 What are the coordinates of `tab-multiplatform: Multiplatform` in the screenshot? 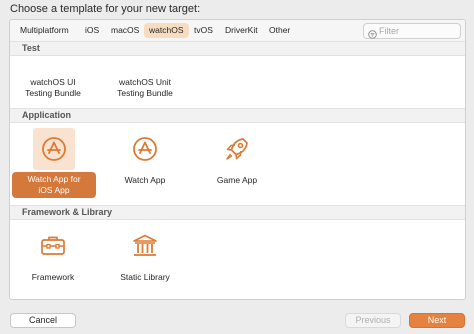 It's located at (44, 30).